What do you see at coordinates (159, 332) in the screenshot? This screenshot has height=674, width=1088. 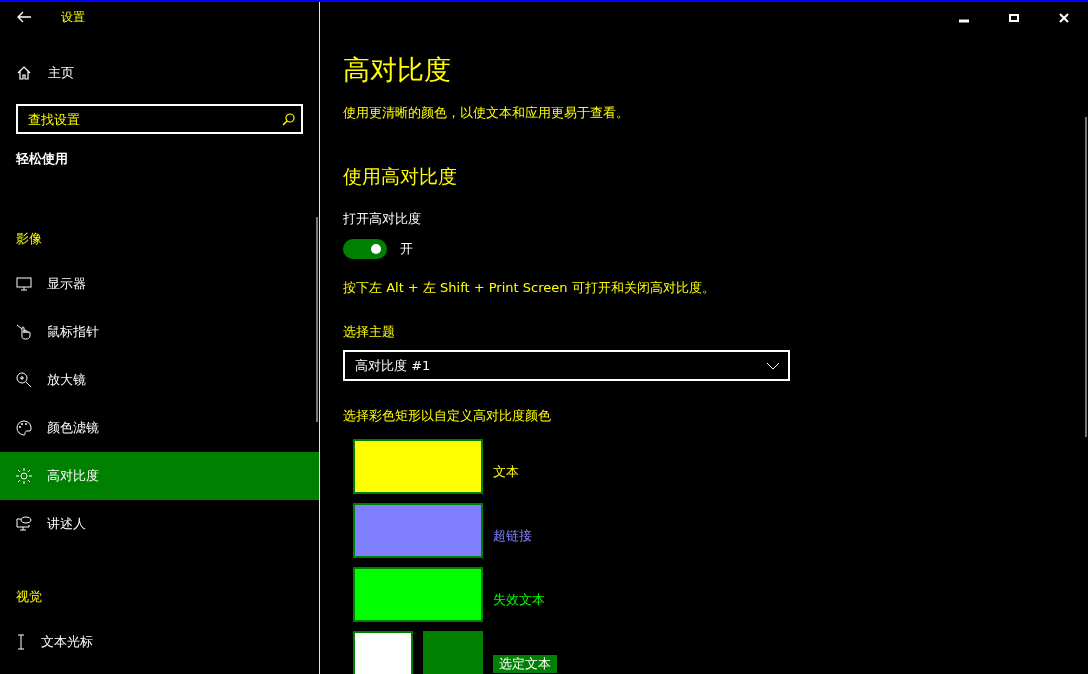 I see `sidebar-item: 鼠标指针` at bounding box center [159, 332].